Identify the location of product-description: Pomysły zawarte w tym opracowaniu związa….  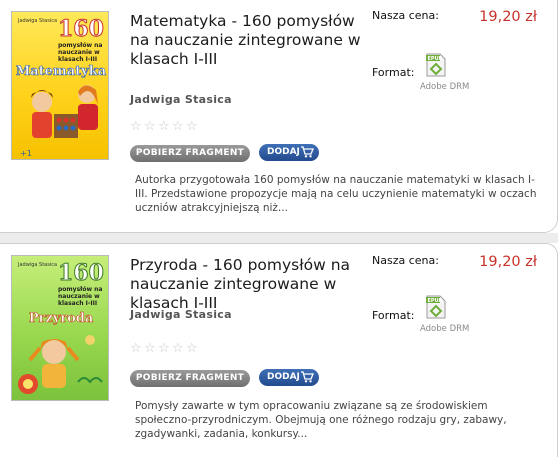
(321, 420).